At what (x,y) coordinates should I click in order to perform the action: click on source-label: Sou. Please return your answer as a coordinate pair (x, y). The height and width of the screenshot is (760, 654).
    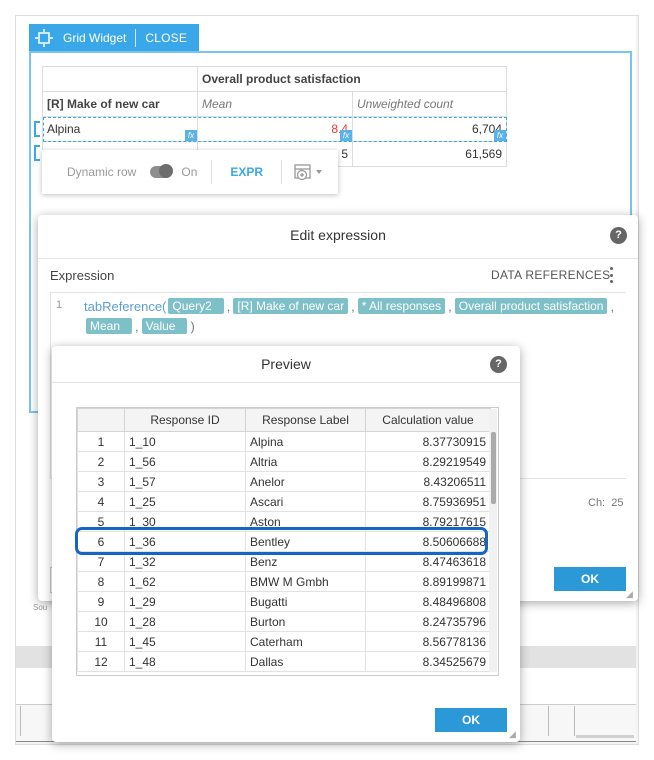
    Looking at the image, I should click on (40, 607).